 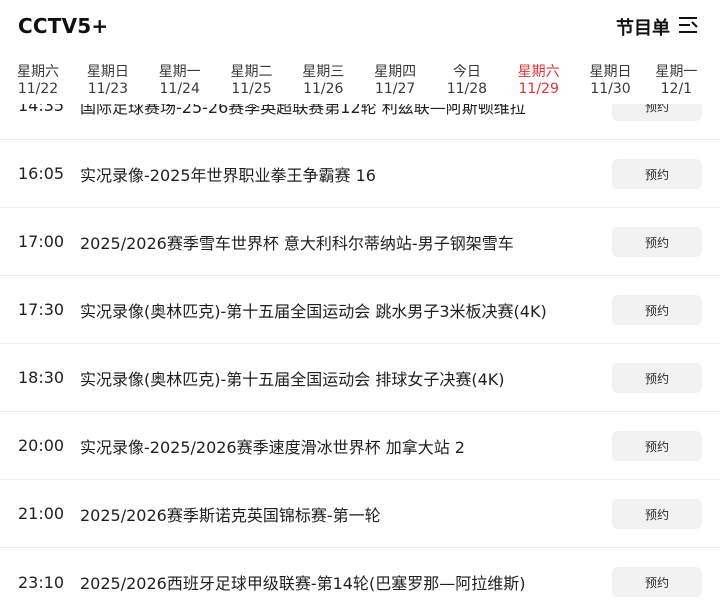 What do you see at coordinates (251, 72) in the screenshot?
I see `date-tab-weekday: 星期二` at bounding box center [251, 72].